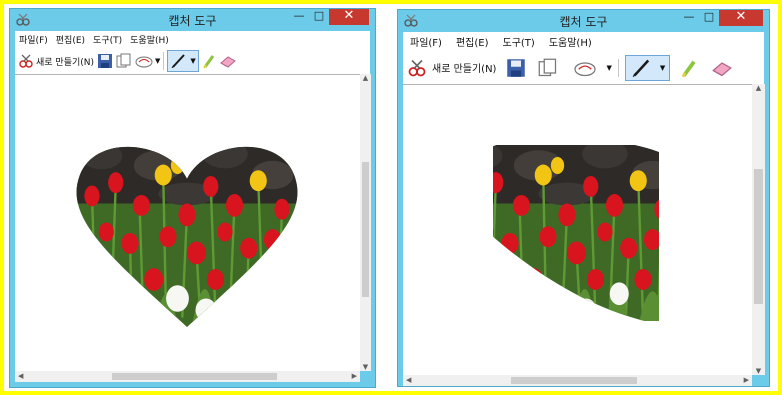 This screenshot has height=395, width=782. Describe the element at coordinates (187, 236) in the screenshot. I see `heart-shaped-tulip-snip` at that location.